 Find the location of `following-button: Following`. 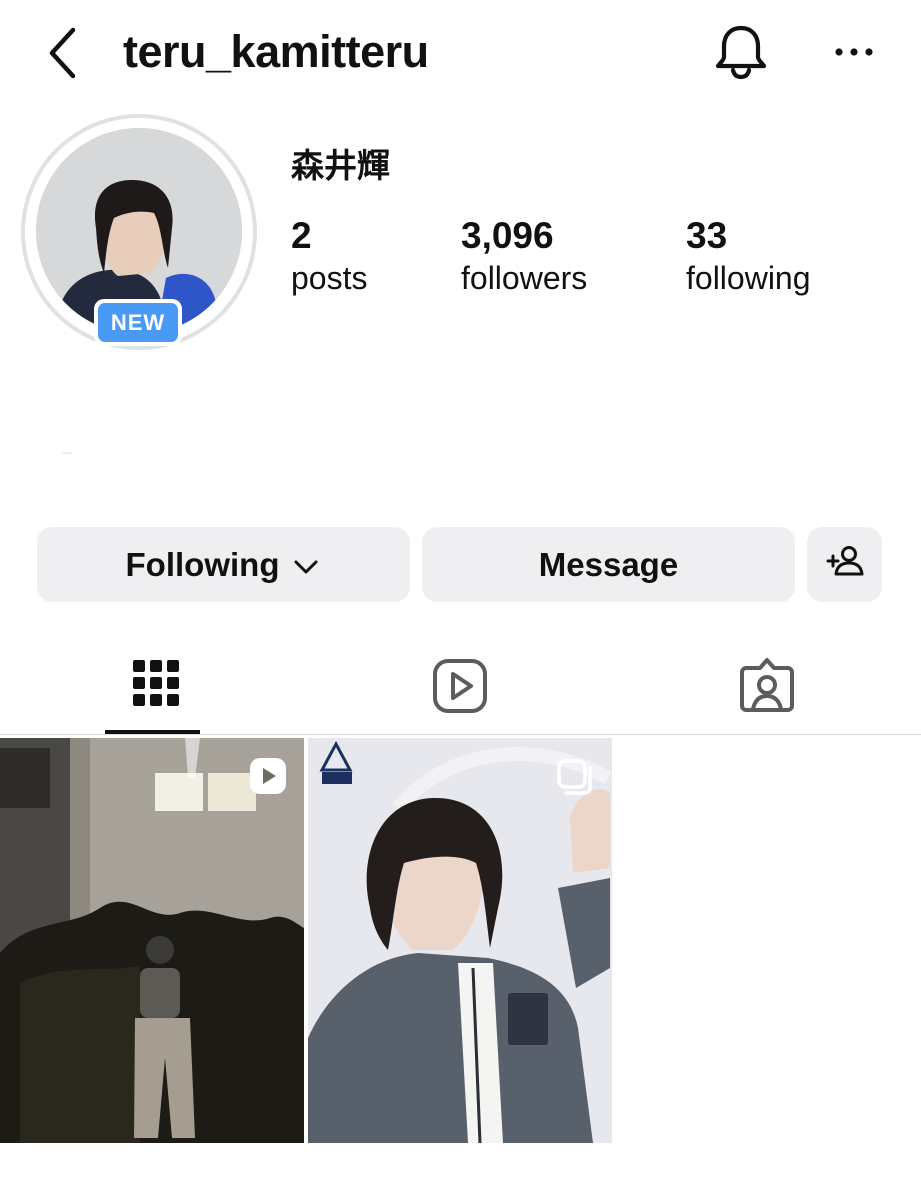

following-button: Following is located at coordinates (223, 564).